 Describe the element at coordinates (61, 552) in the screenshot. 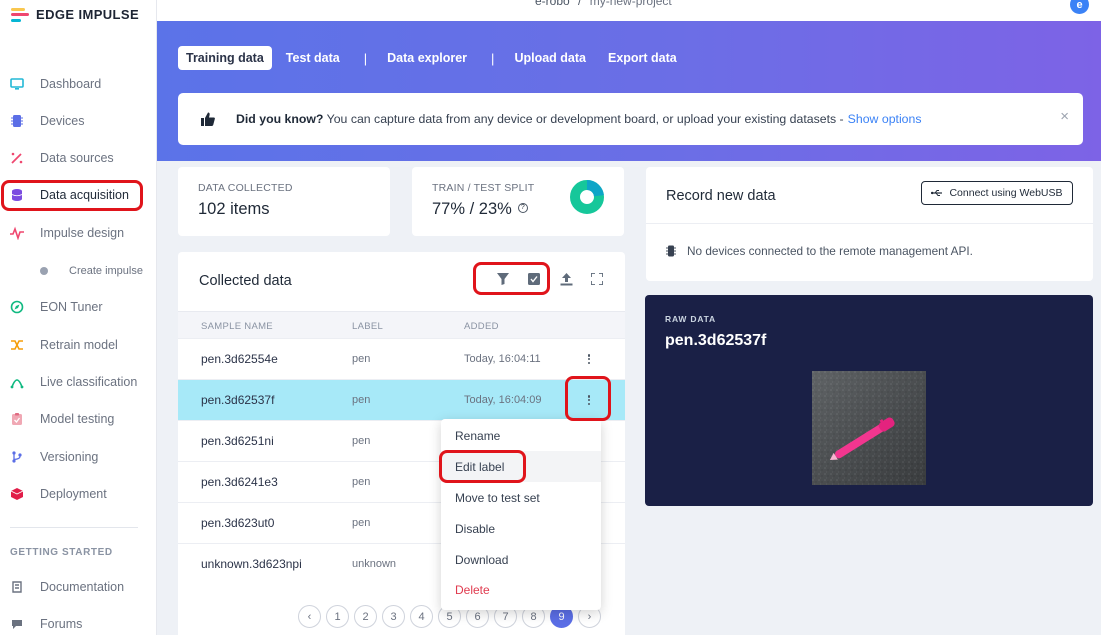

I see `sidebar-section-title: GETTING STARTED` at that location.